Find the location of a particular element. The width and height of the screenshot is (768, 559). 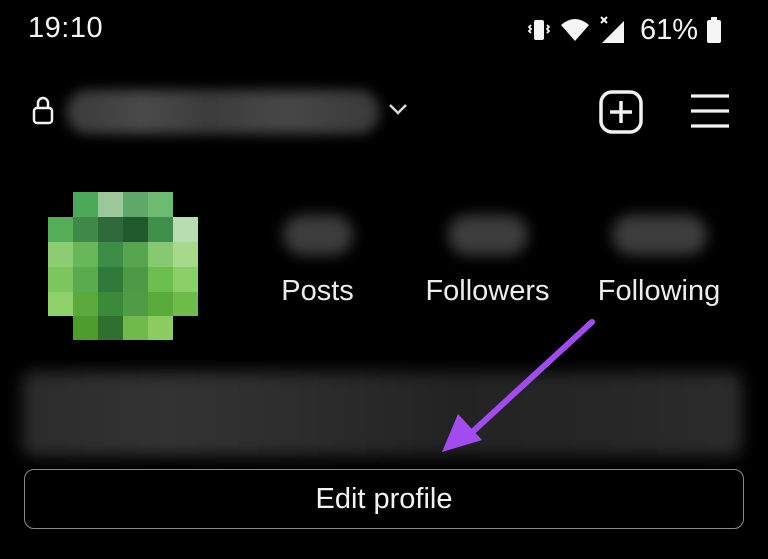

username-redacted is located at coordinates (223, 112).